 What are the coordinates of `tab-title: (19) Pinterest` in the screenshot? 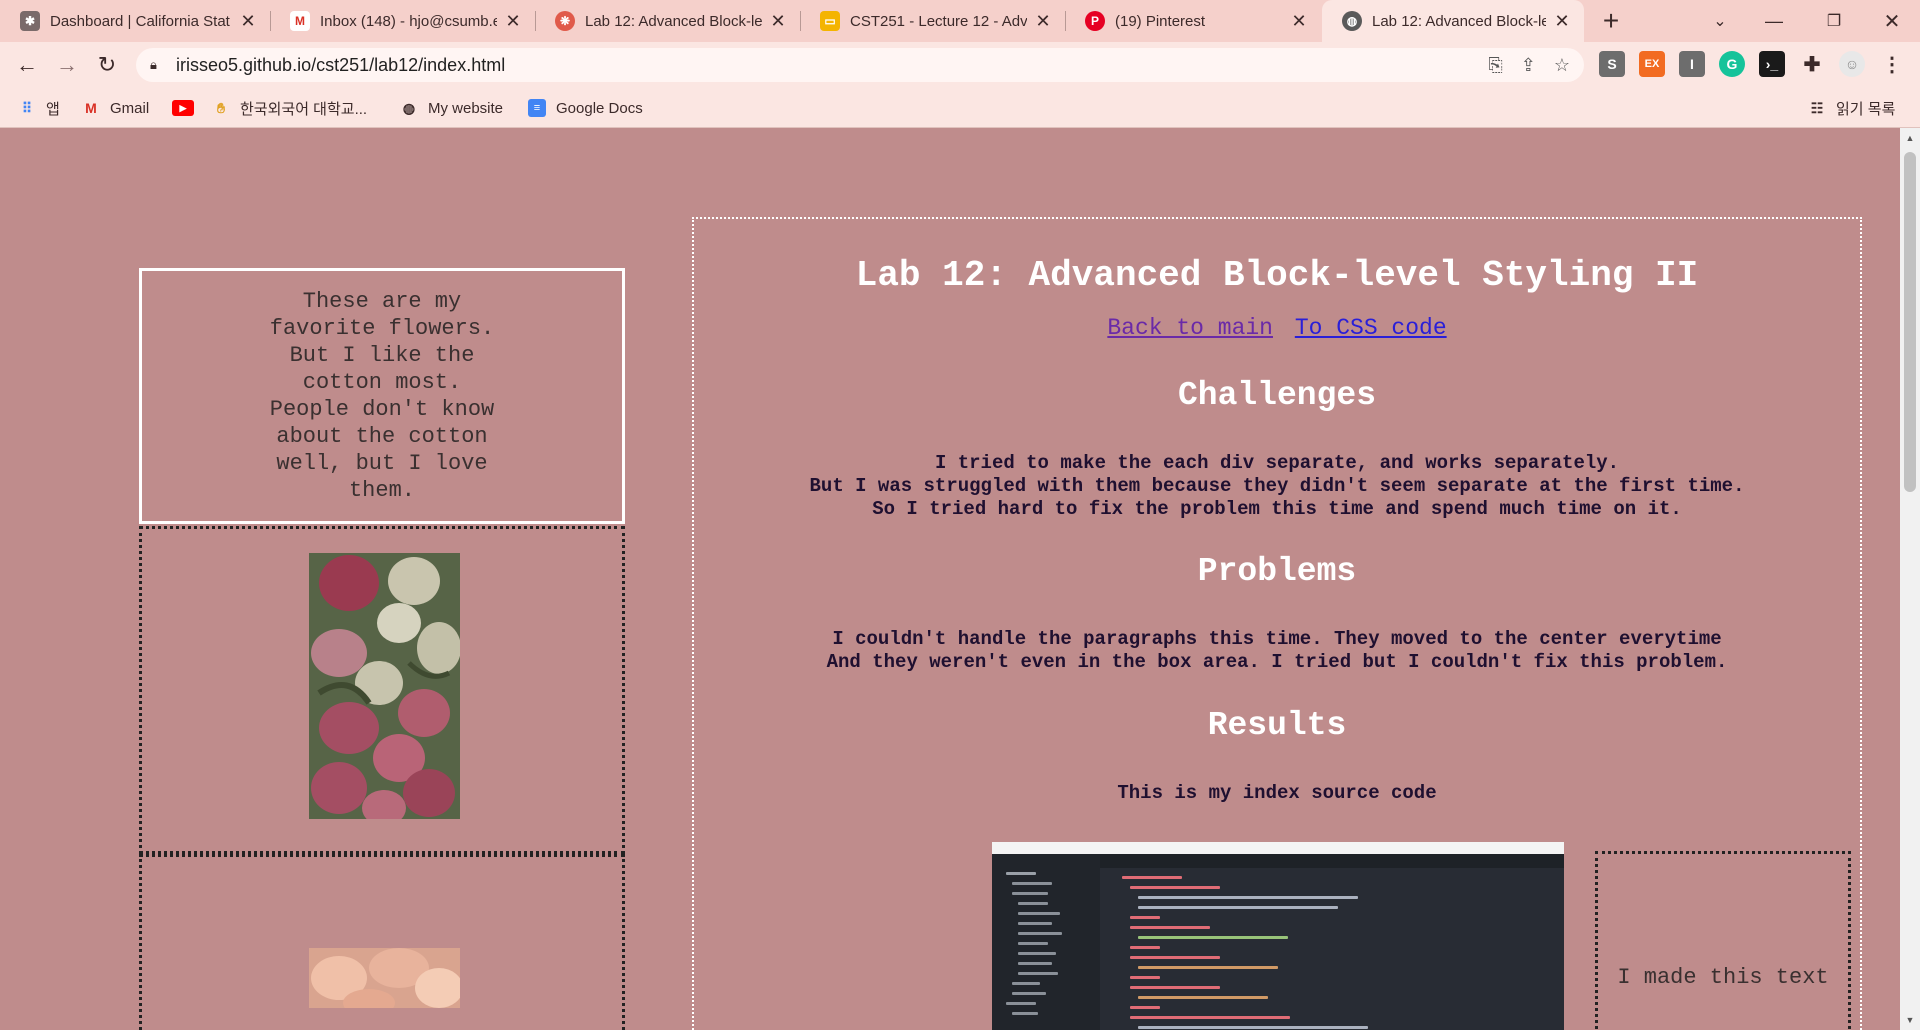 It's located at (1160, 21).